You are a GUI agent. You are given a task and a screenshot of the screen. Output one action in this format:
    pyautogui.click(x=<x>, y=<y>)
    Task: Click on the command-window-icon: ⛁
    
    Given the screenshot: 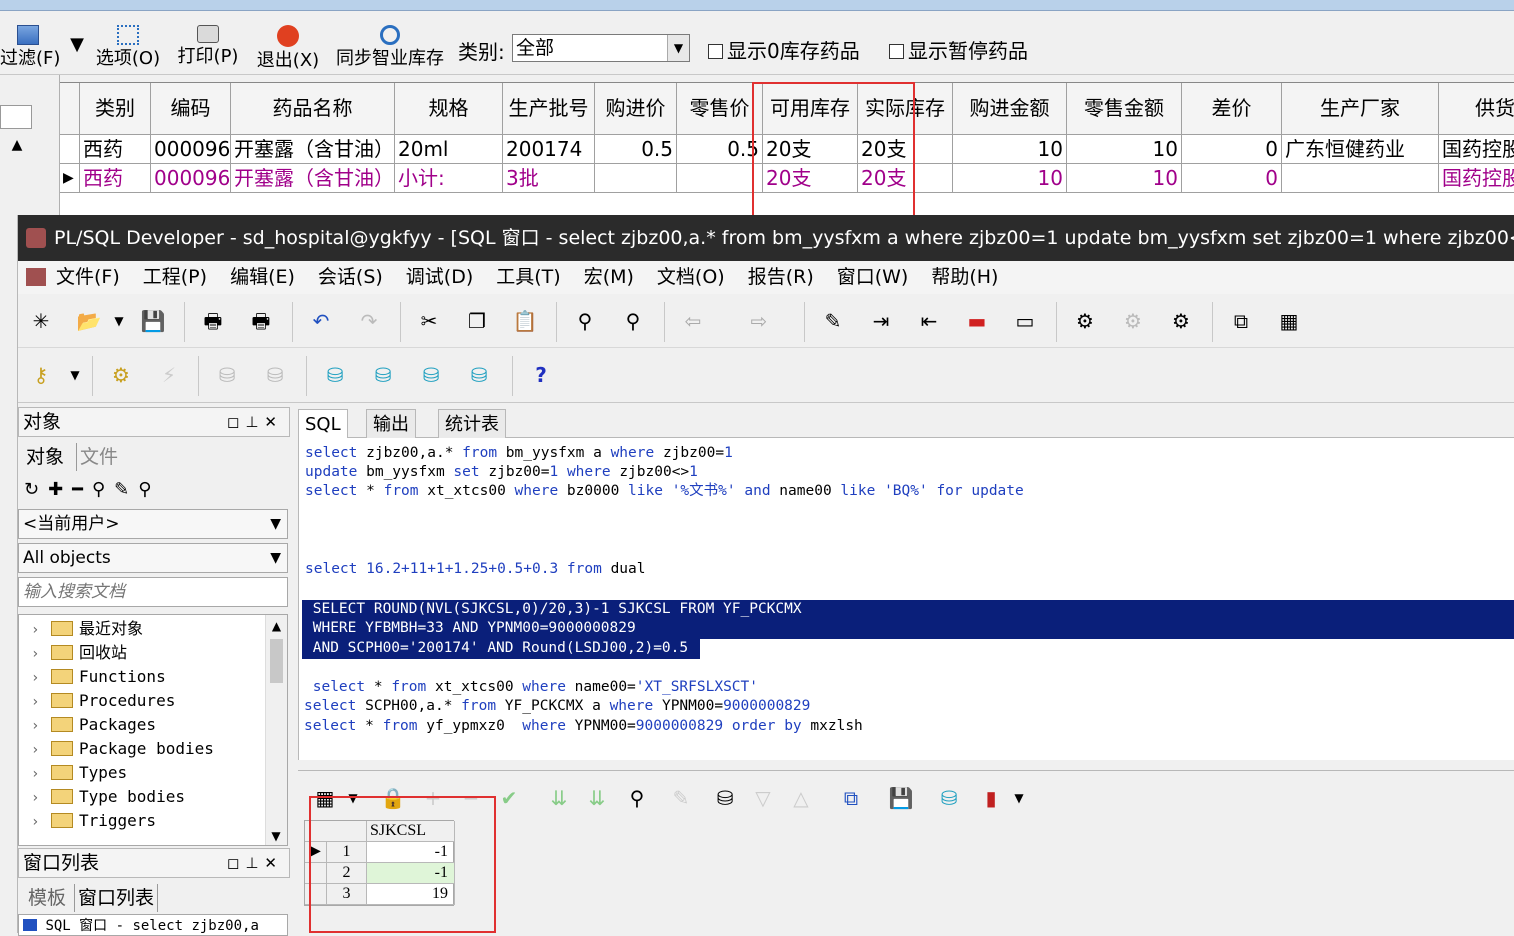 What is the action you would take?
    pyautogui.click(x=431, y=375)
    